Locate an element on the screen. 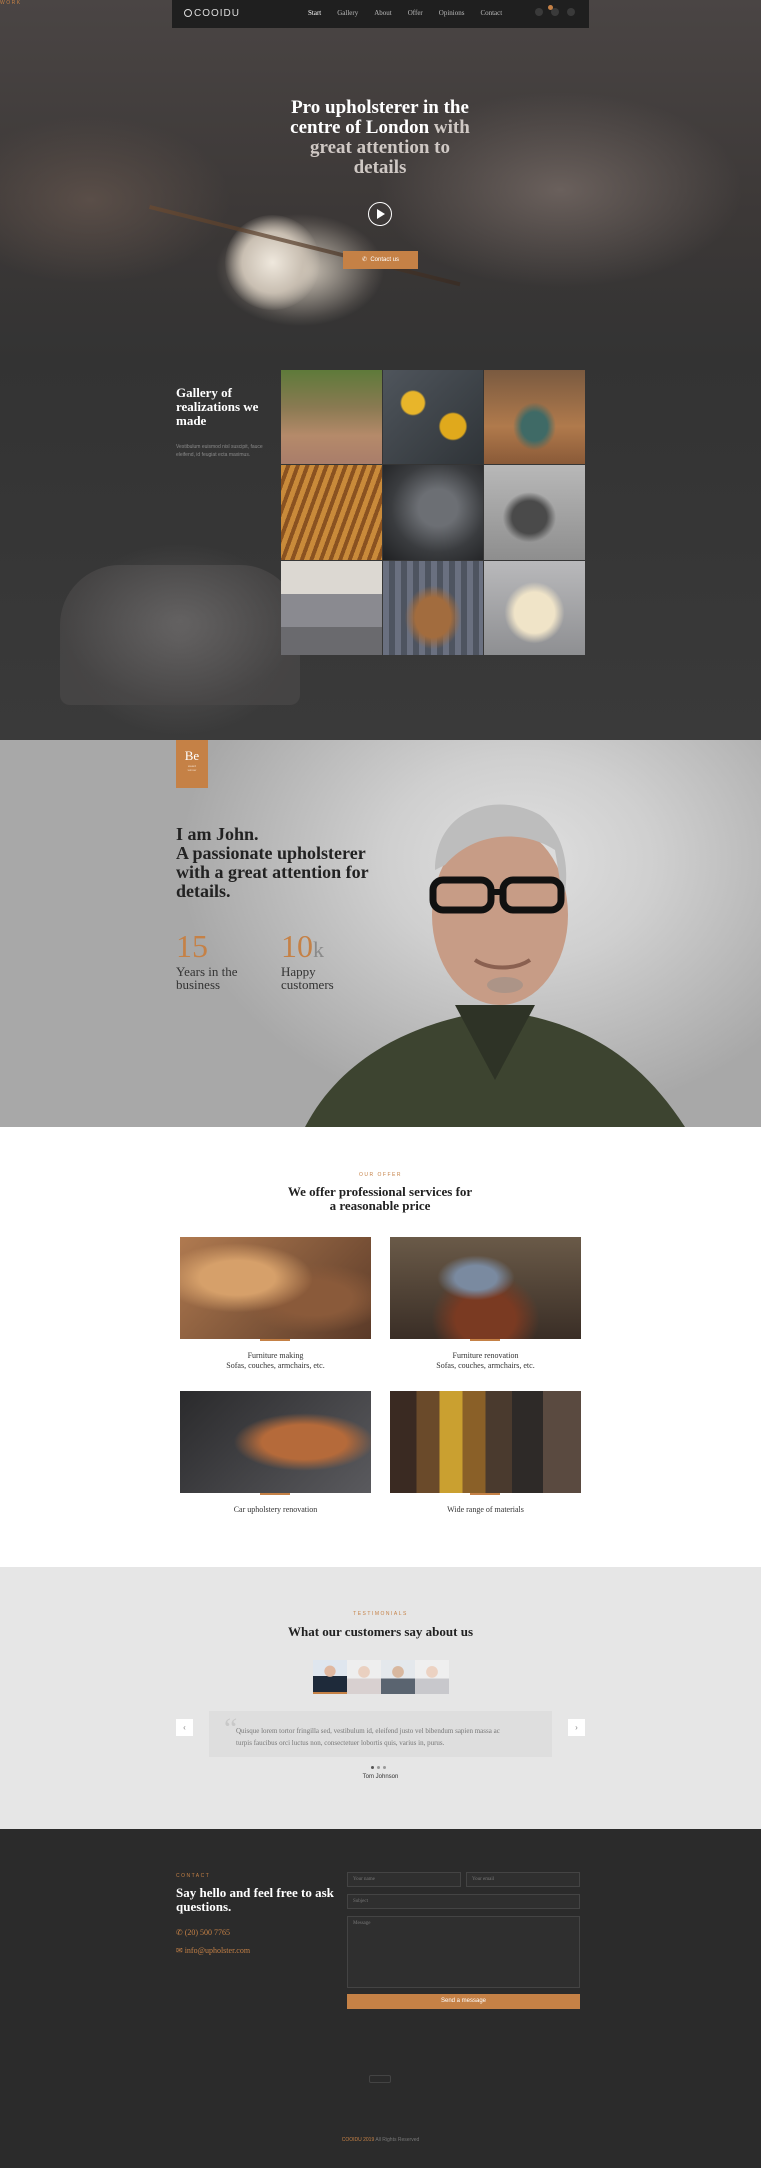  testimonials-label: TESTIMONIALS is located at coordinates (380, 1614).